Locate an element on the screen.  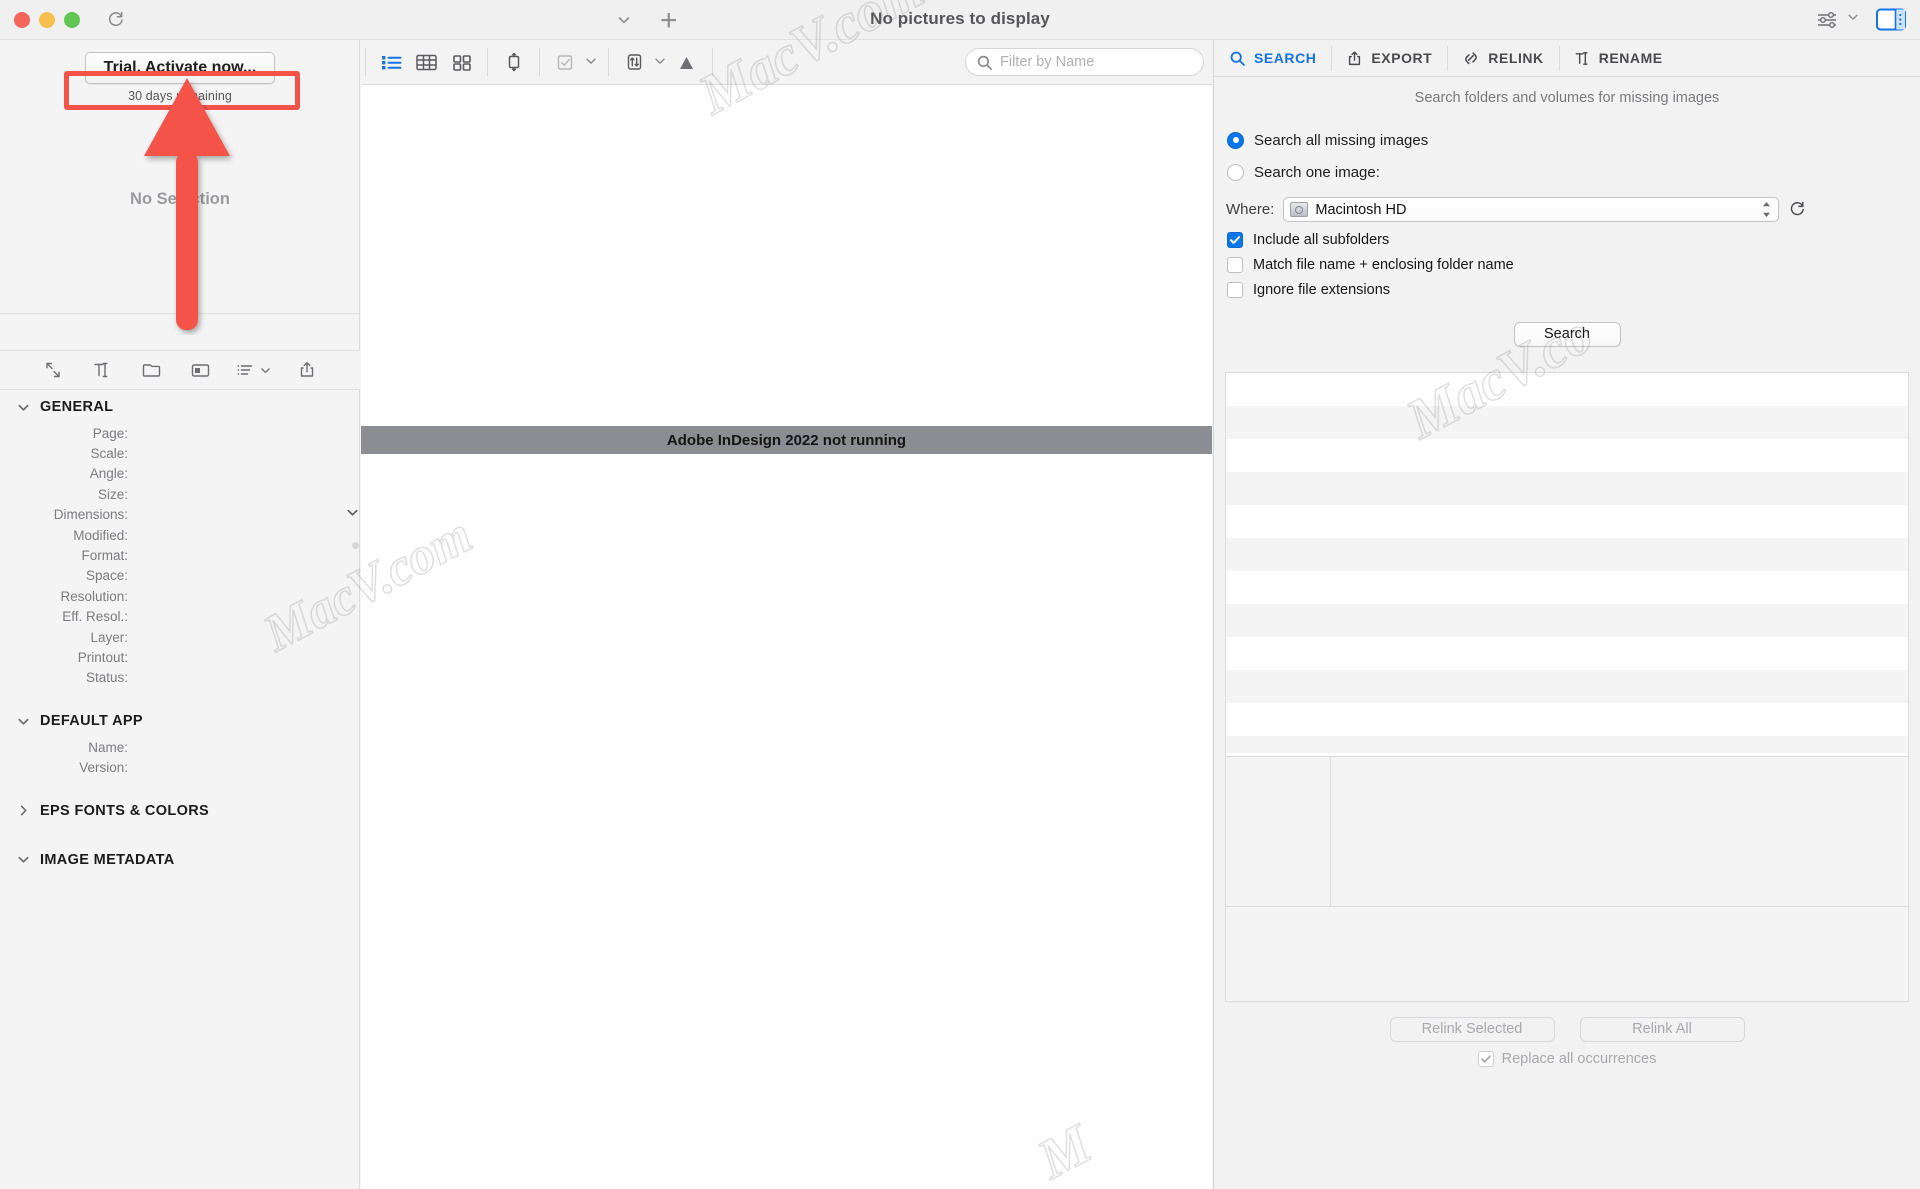
page-fit-icon is located at coordinates (513, 62).